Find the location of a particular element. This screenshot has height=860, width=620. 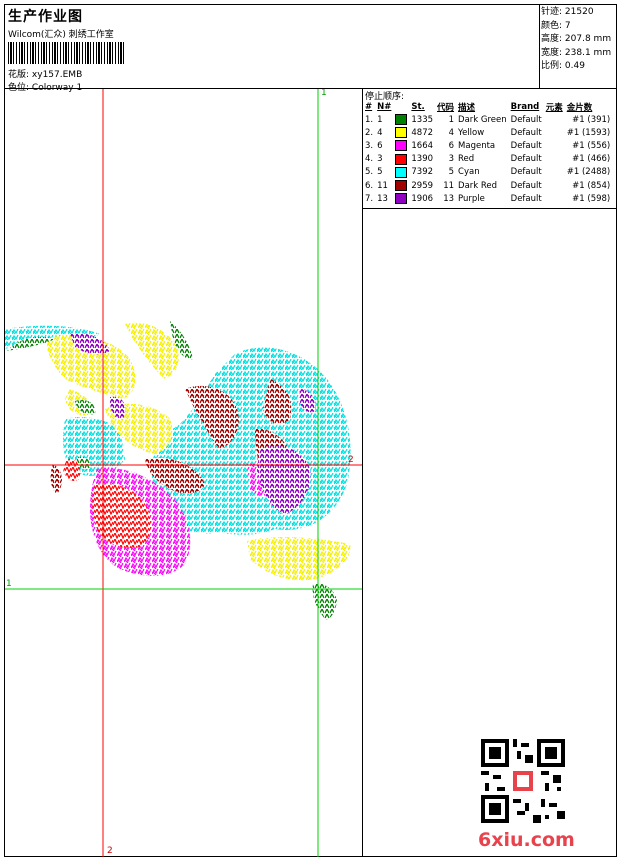

stat-value: 207.8 mm is located at coordinates (588, 39).